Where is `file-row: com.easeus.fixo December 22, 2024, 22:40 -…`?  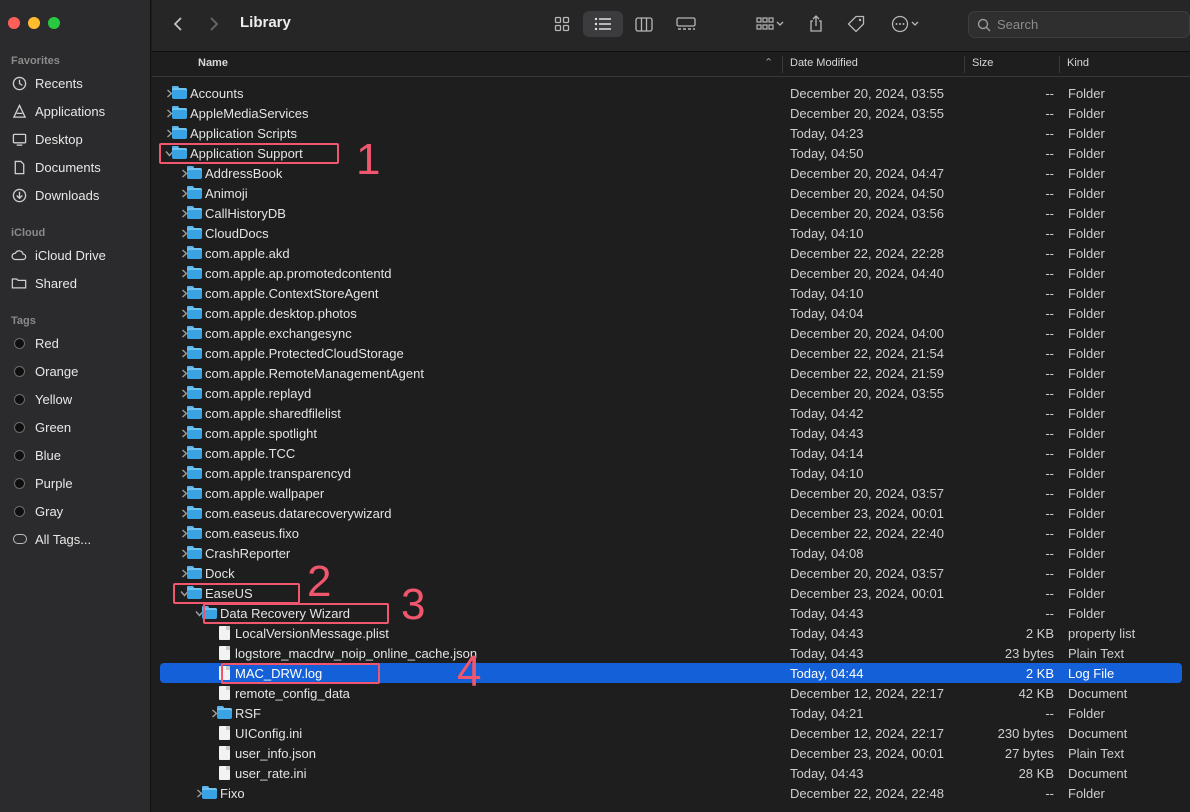
file-row: com.easeus.fixo December 22, 2024, 22:40 -… is located at coordinates (671, 533).